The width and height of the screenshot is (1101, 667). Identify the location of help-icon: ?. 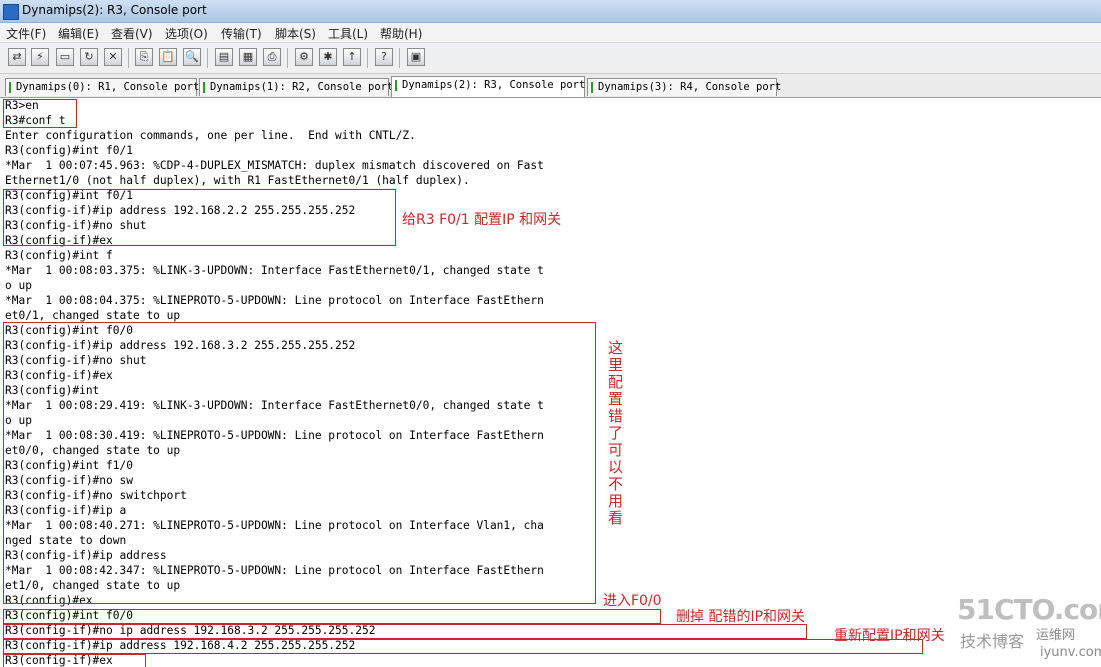
(384, 57).